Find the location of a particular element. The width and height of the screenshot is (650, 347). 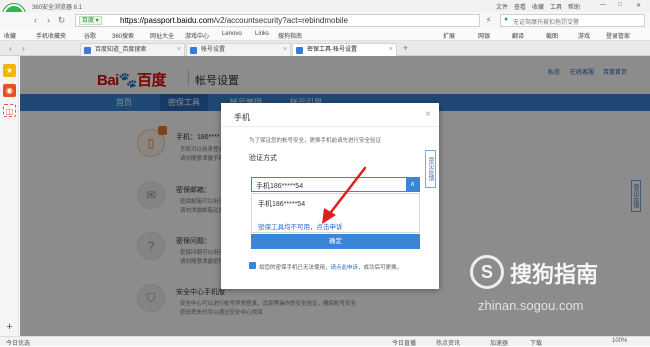

toolbar-item: 扩展 is located at coordinates (449, 35).